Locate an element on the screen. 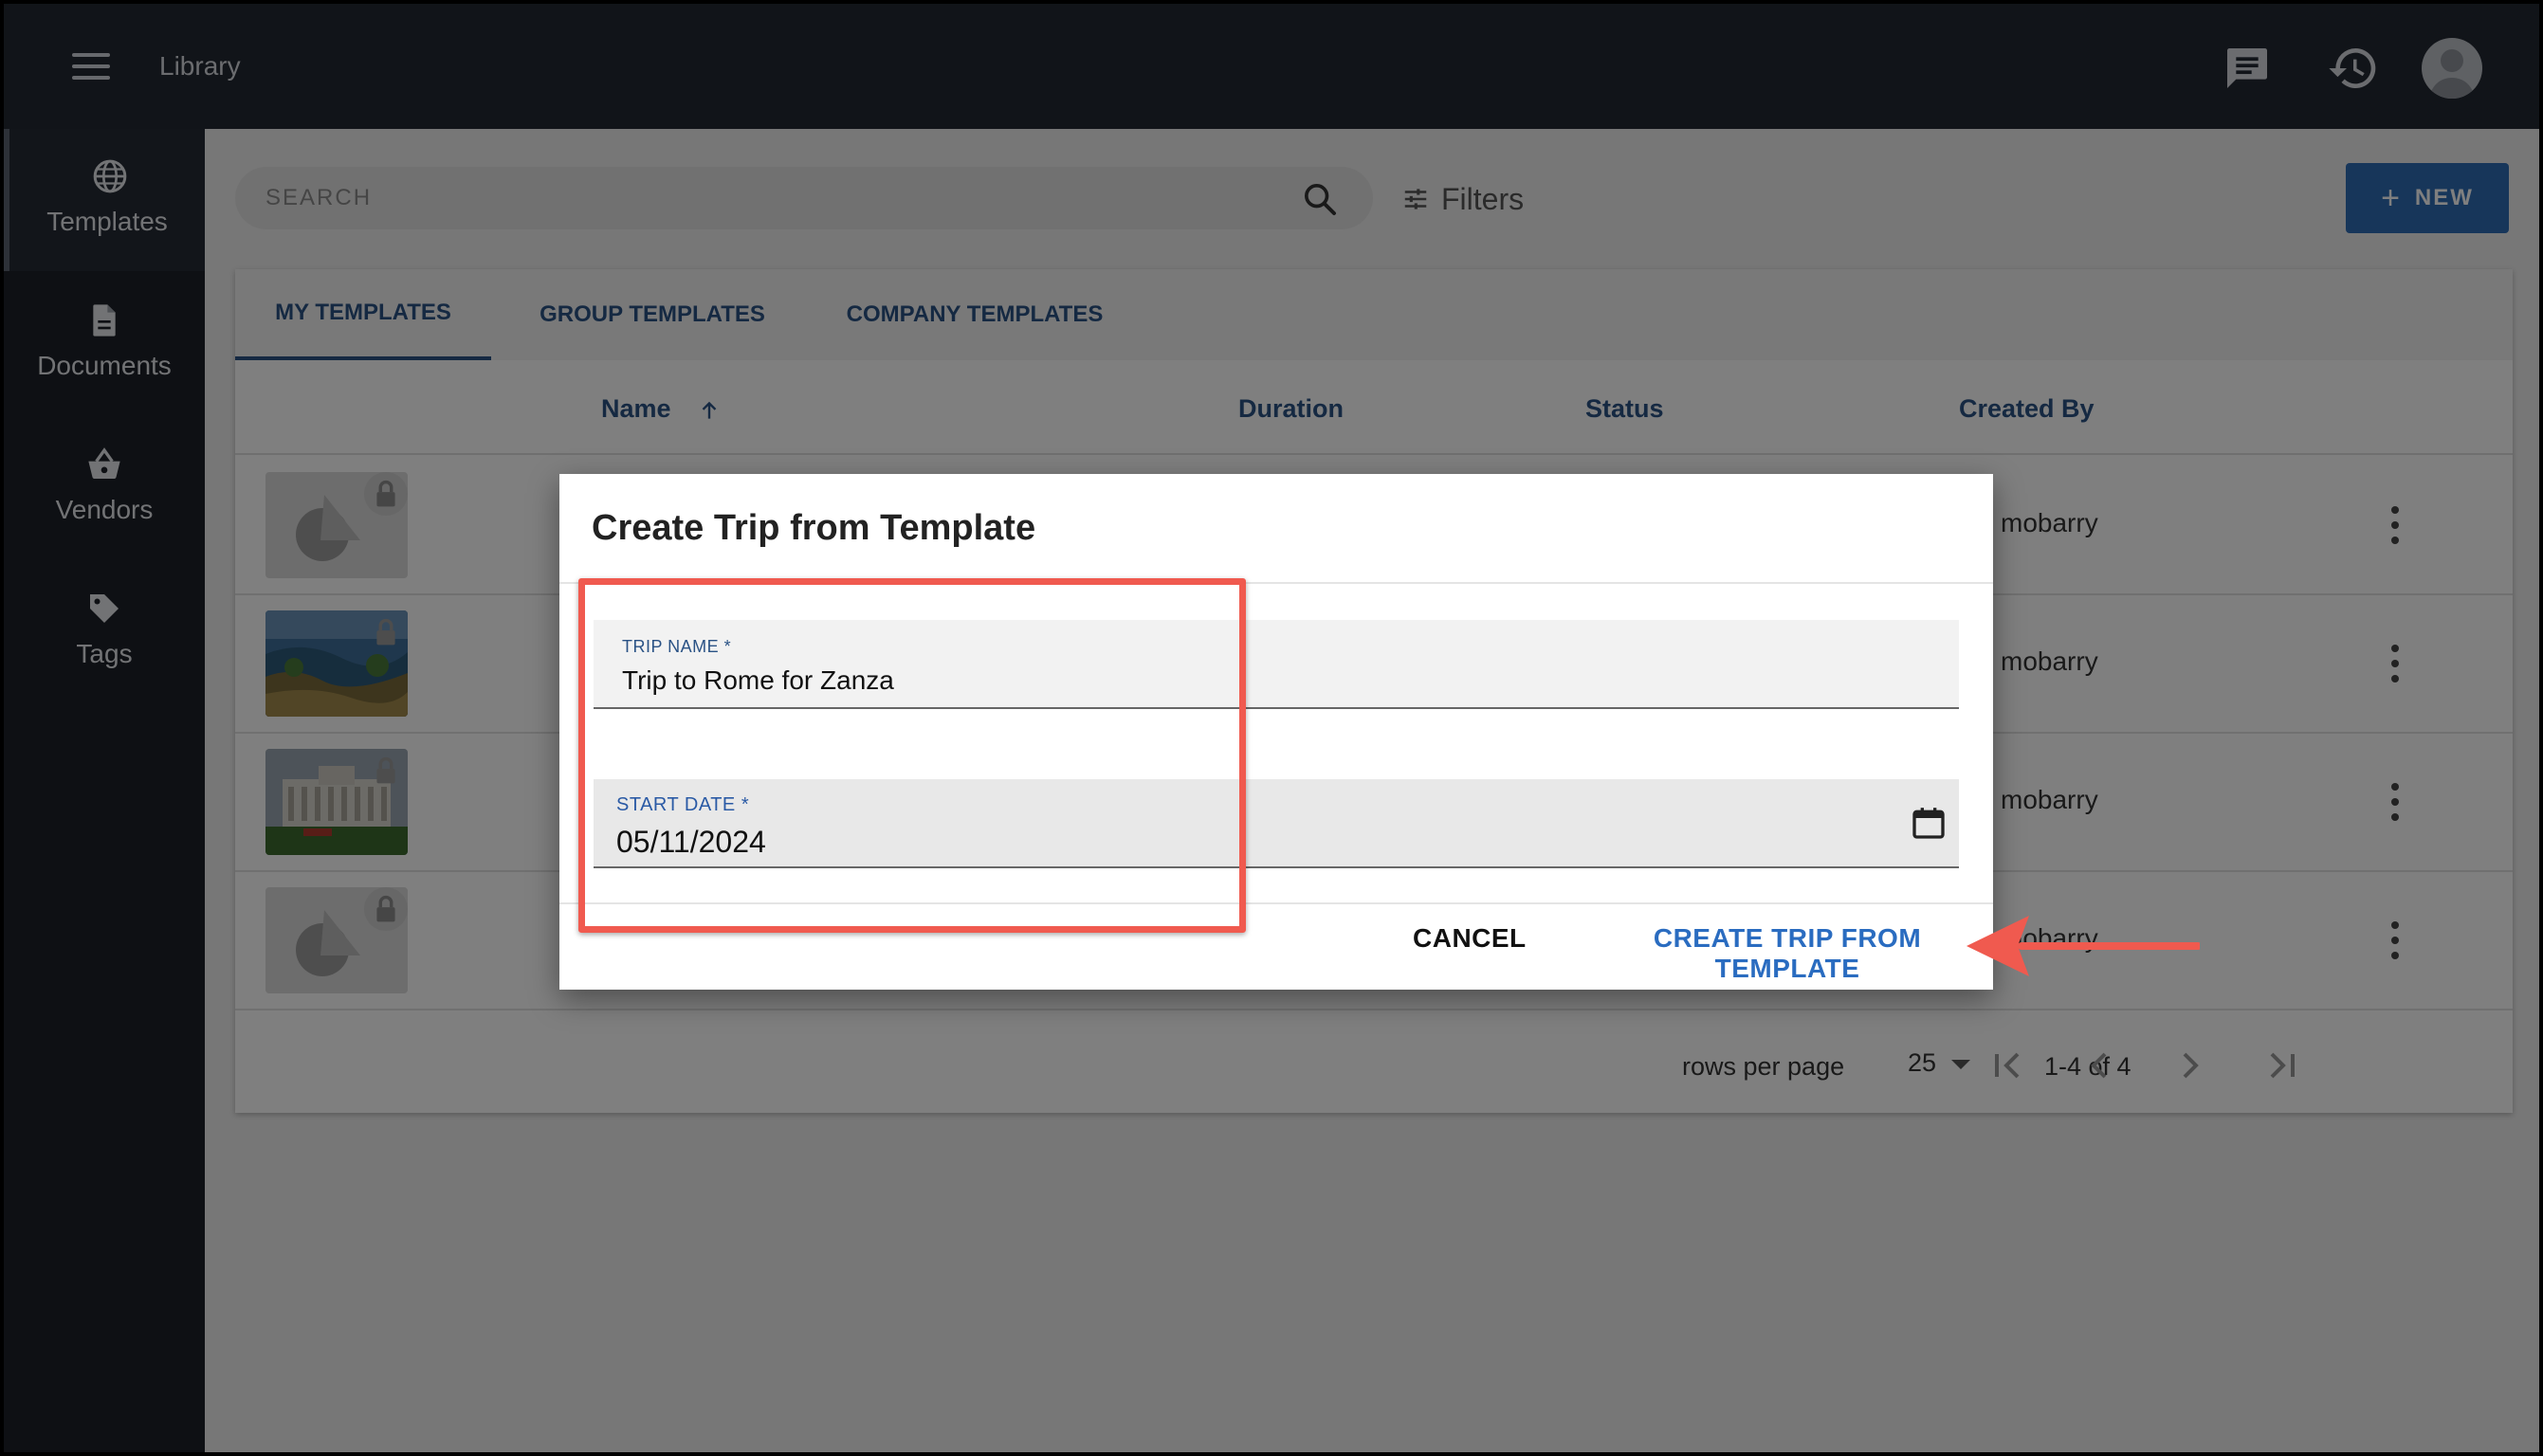  cancel-button: CANCEL is located at coordinates (1470, 938).